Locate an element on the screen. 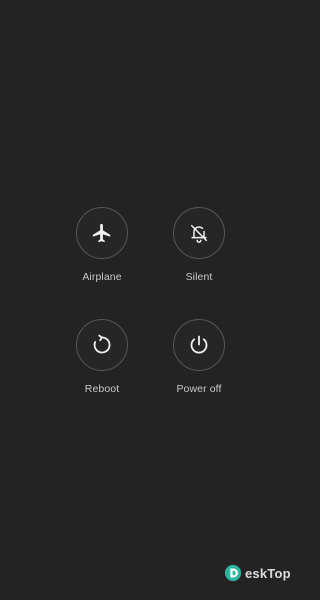 The image size is (320, 600). reboot-circle is located at coordinates (102, 345).